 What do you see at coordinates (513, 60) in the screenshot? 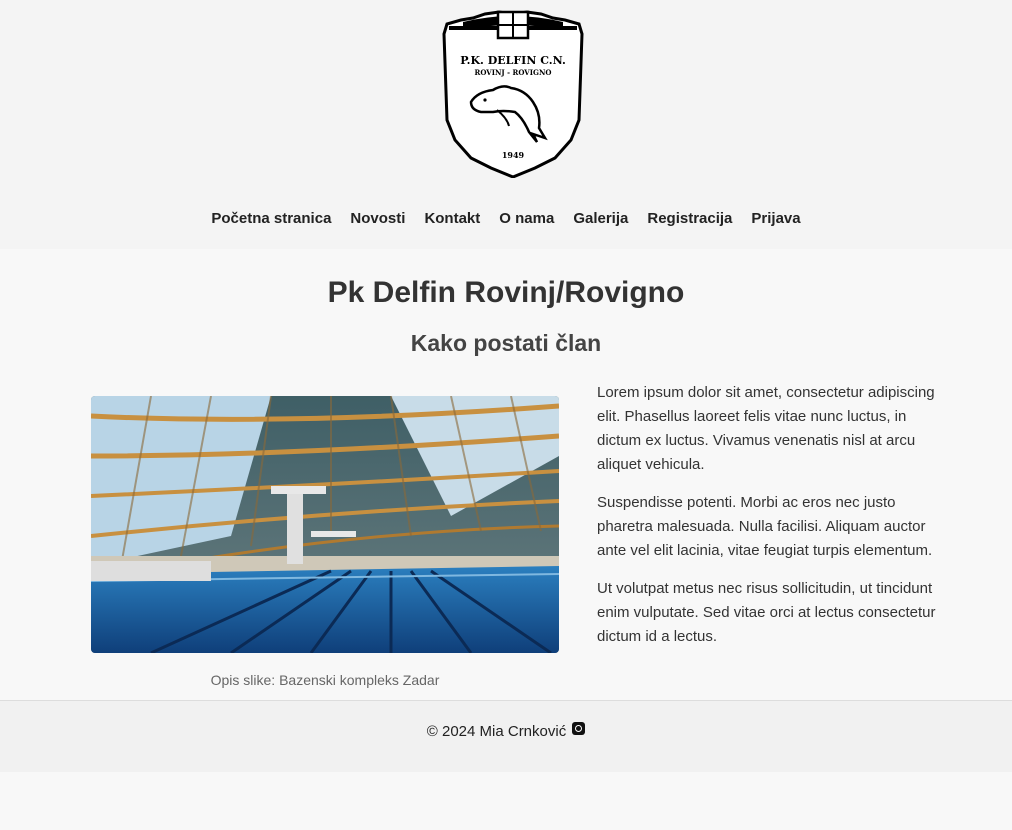
I see `logo-title-text: P.K. DELFIN C.N.` at bounding box center [513, 60].